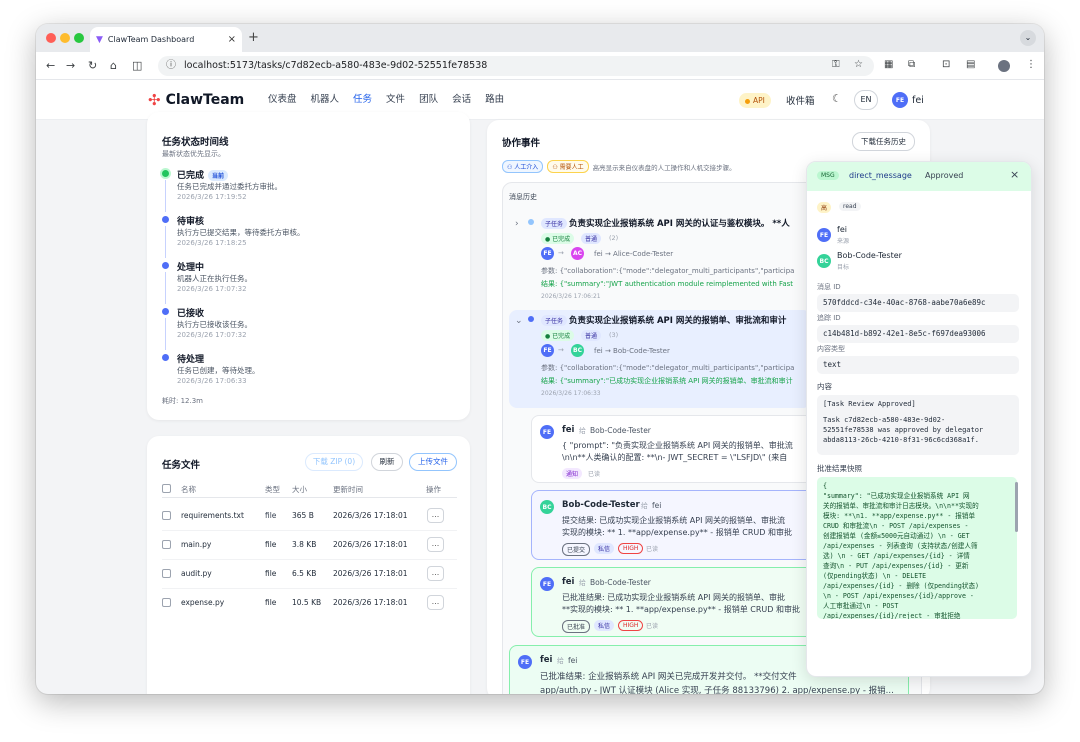 This screenshot has width=1080, height=742. What do you see at coordinates (836, 64) in the screenshot?
I see `password-key-icon: ⚿` at bounding box center [836, 64].